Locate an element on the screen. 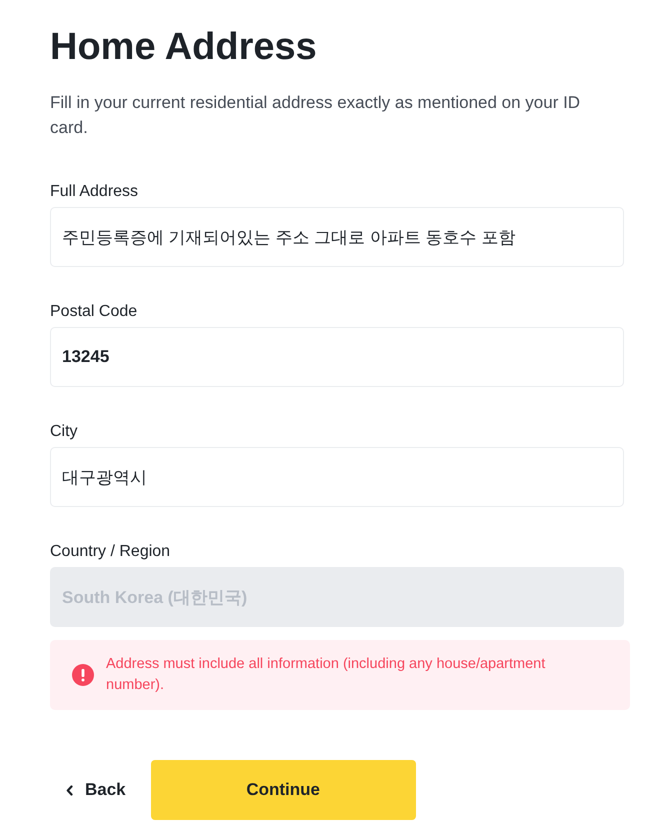  field-label: Country / Region is located at coordinates (111, 552).